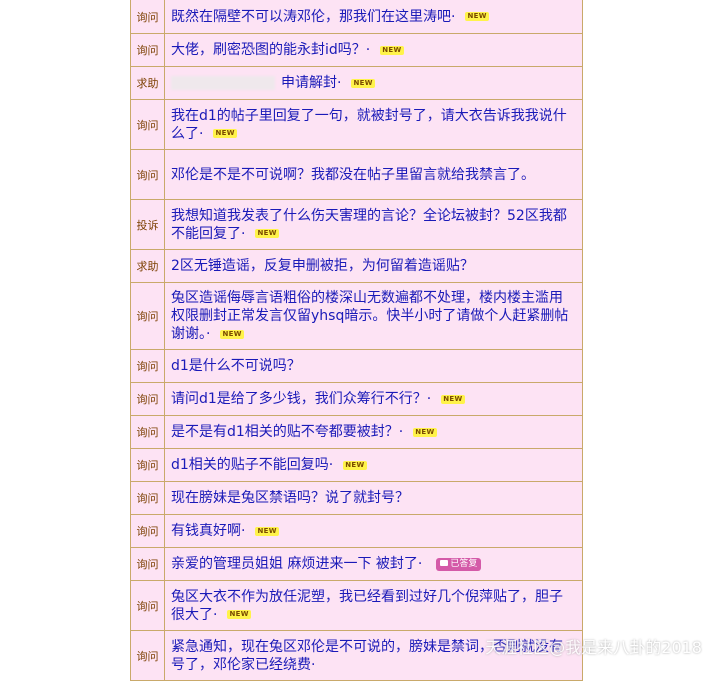 The height and width of the screenshot is (681, 710). What do you see at coordinates (356, 125) in the screenshot?
I see `post-row: 询问 我在d1的帖子里回复了一句，就被封号了，请大衣告诉我我说什么了· NEW` at bounding box center [356, 125].